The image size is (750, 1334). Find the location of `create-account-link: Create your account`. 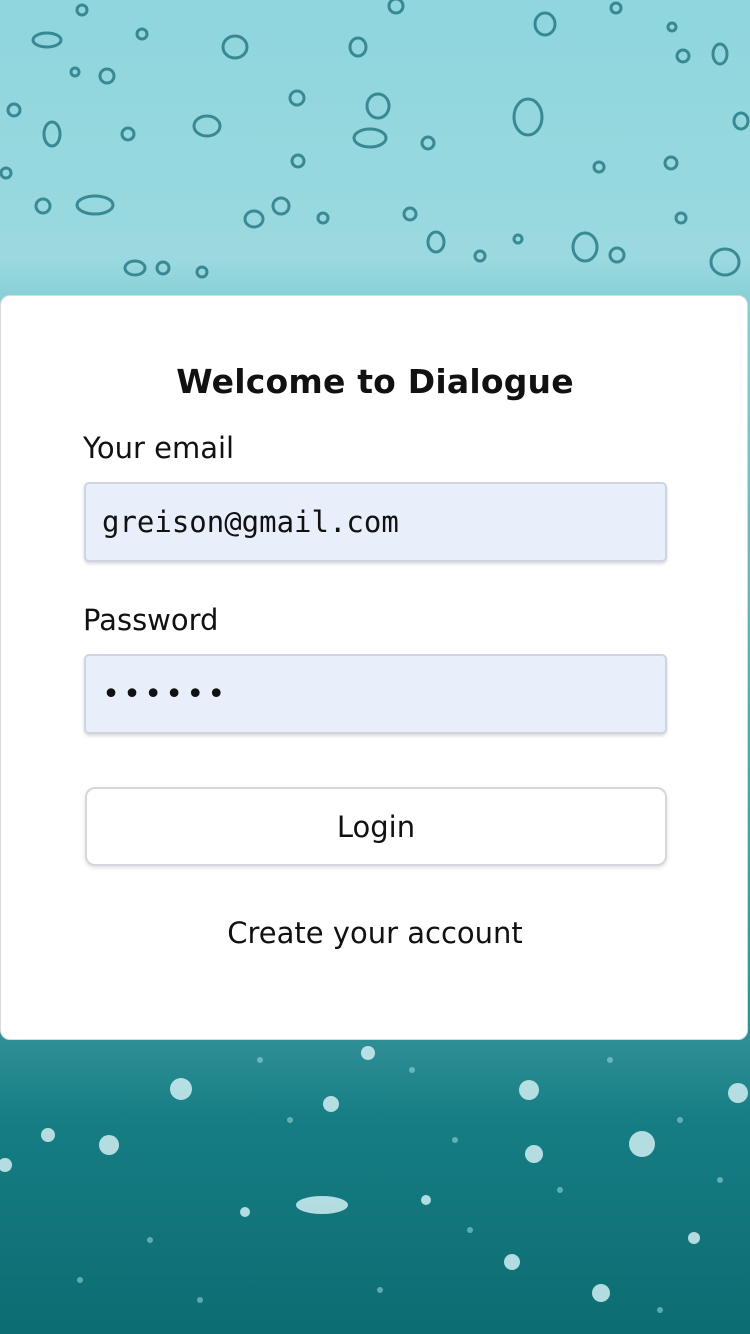

create-account-link: Create your account is located at coordinates (375, 933).